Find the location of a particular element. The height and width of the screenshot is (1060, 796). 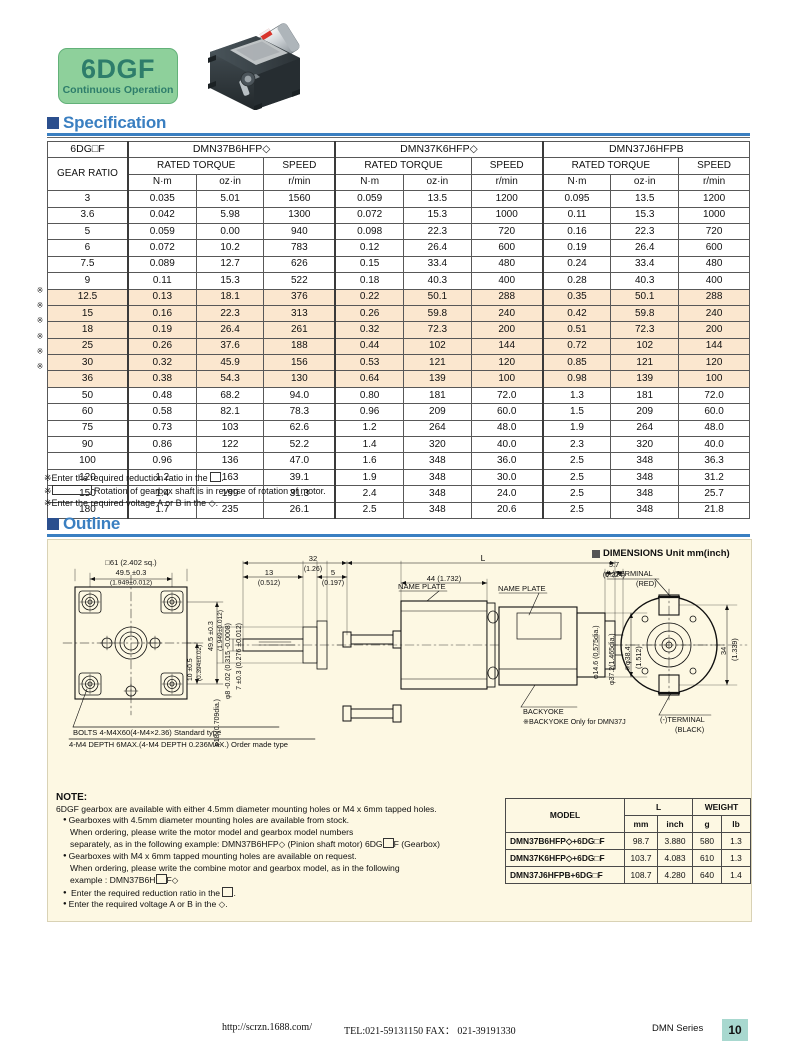

note-bullet-2b-post: F◇ is located at coordinates (172, 880).